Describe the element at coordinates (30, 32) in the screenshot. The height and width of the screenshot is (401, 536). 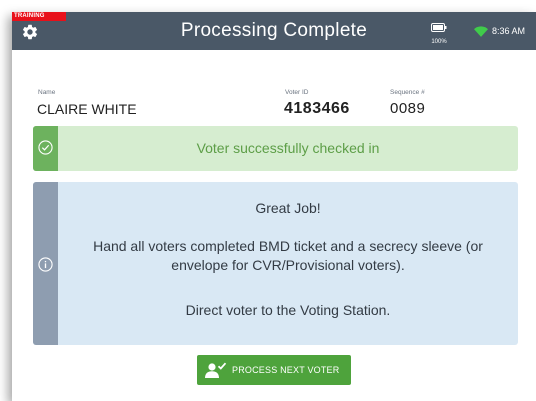
I see `gear-icon` at that location.